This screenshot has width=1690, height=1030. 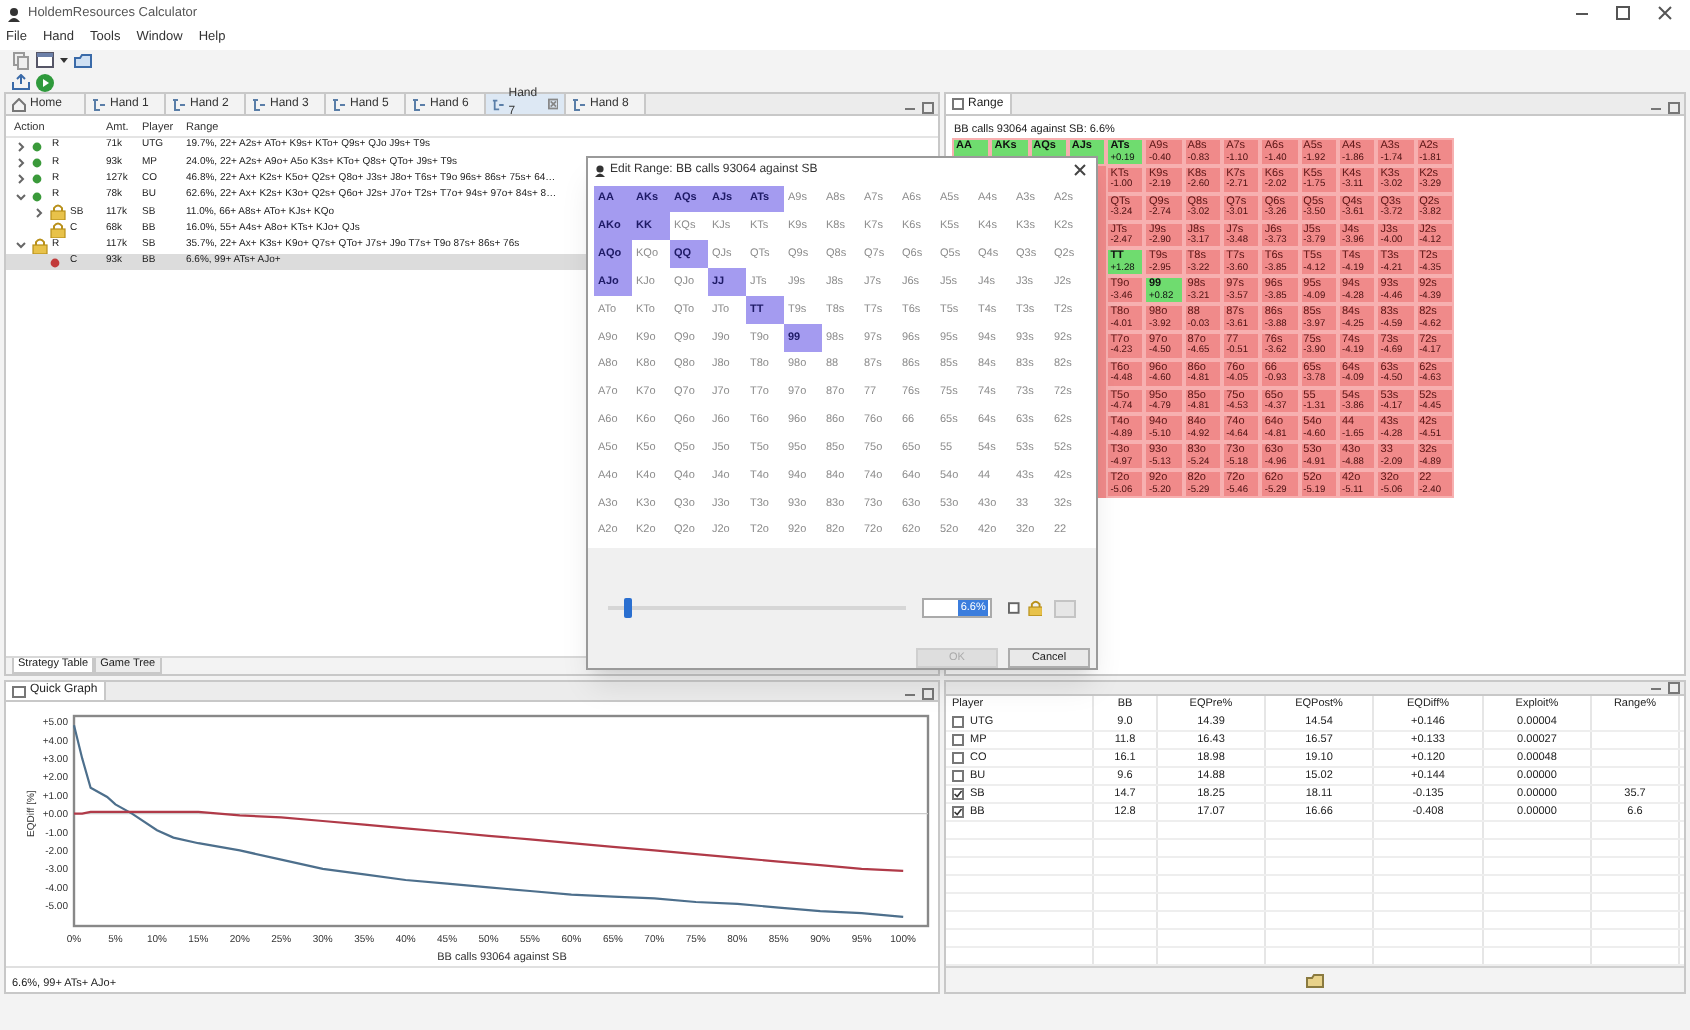 What do you see at coordinates (19, 691) in the screenshot?
I see `chart-icon` at bounding box center [19, 691].